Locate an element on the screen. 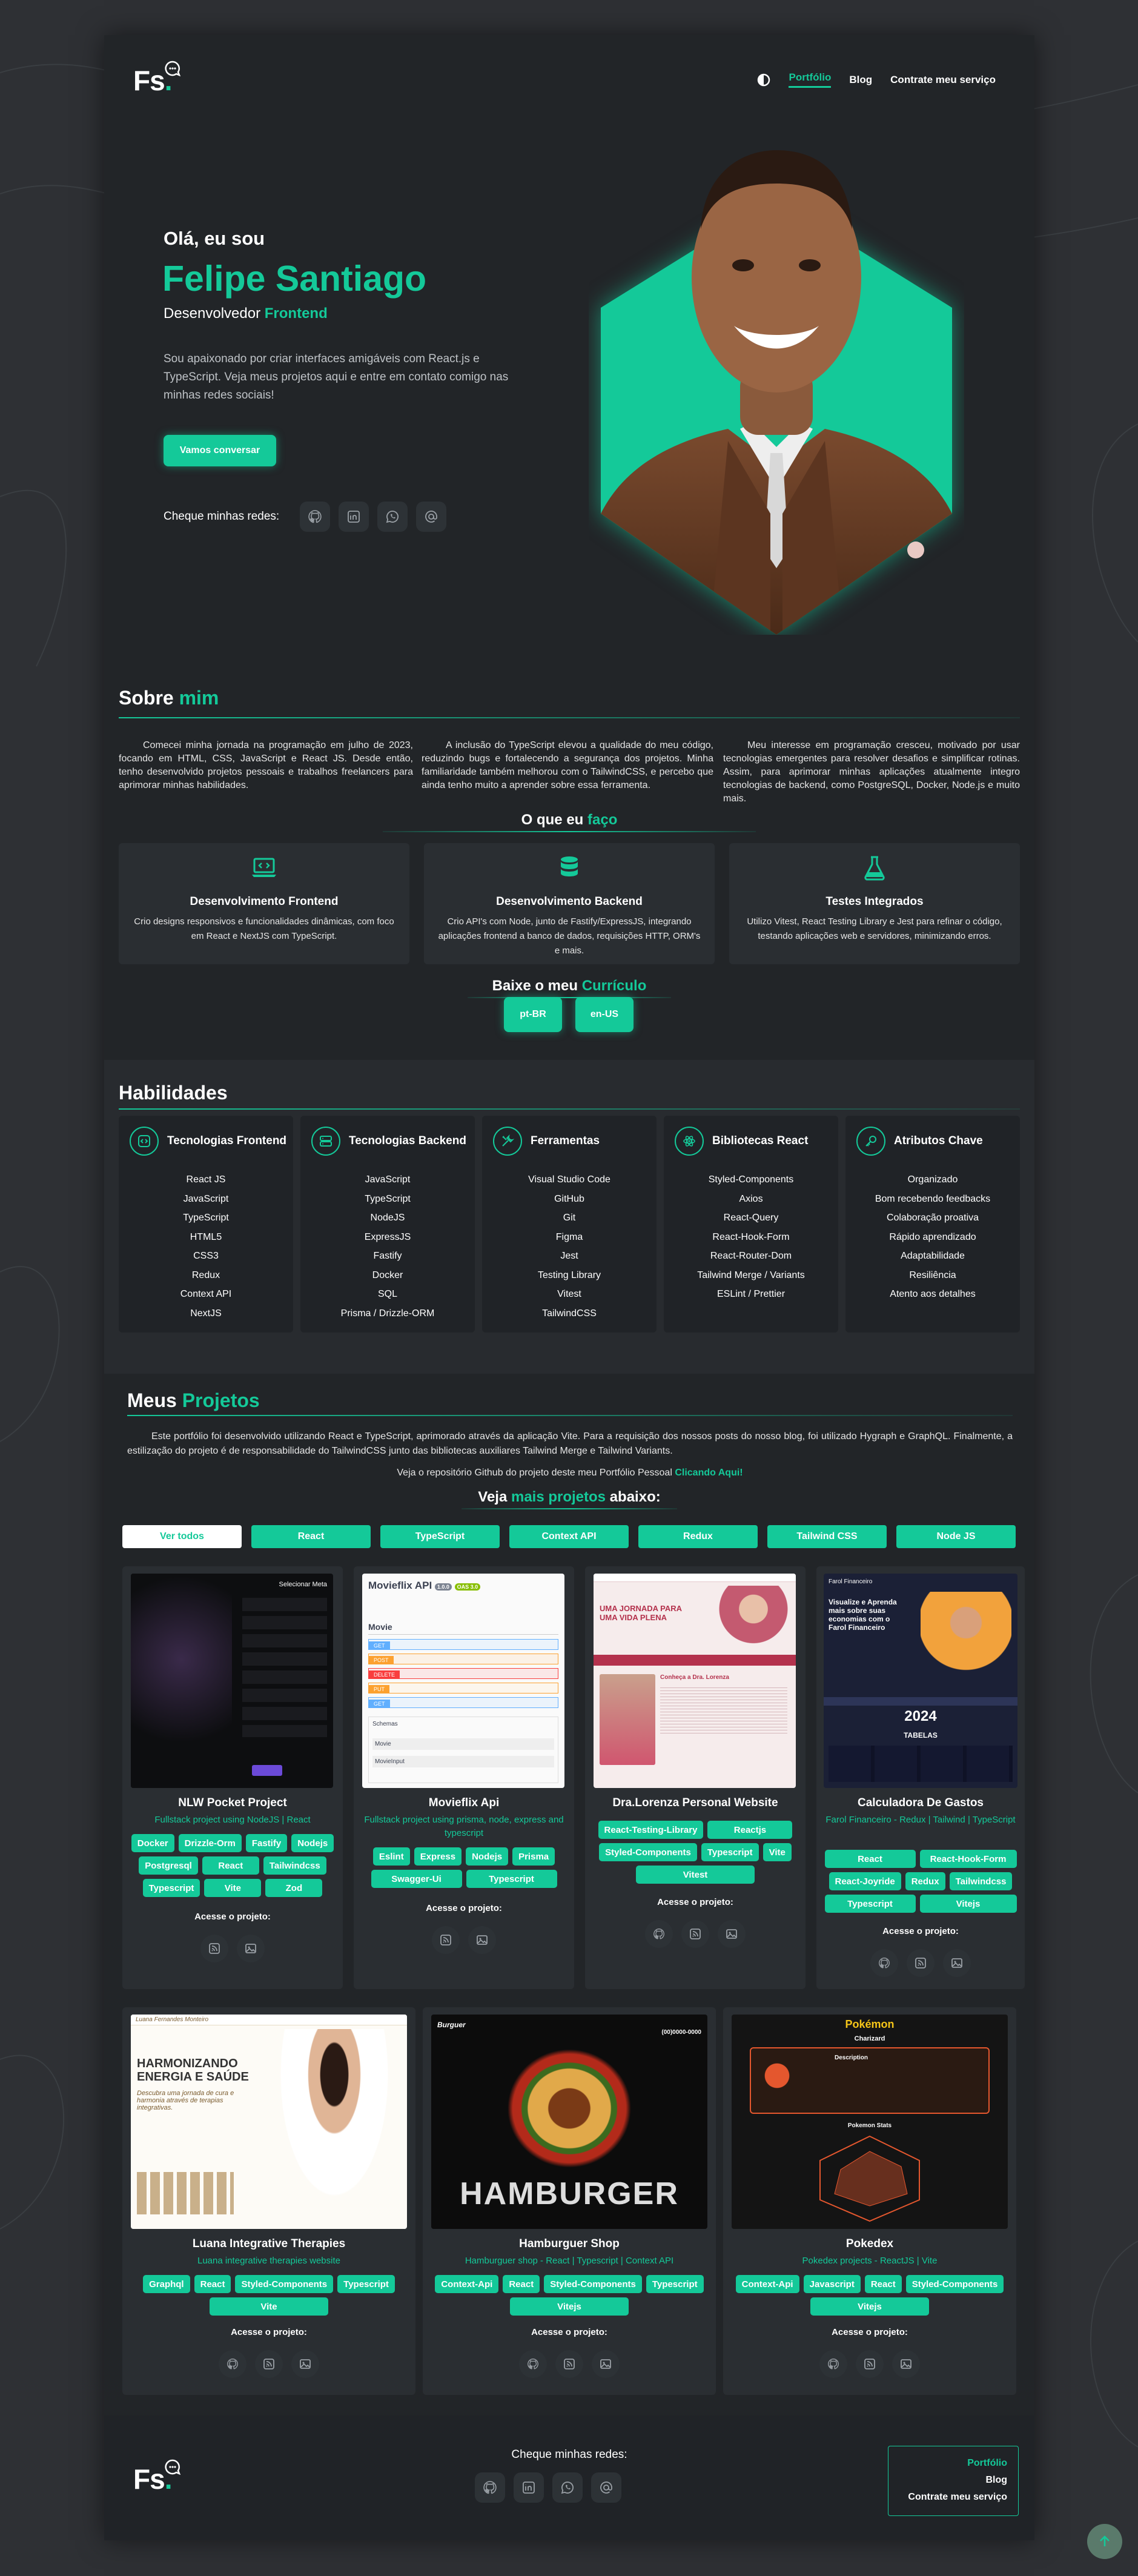 The height and width of the screenshot is (2576, 1138). logo: Fs. is located at coordinates (156, 79).